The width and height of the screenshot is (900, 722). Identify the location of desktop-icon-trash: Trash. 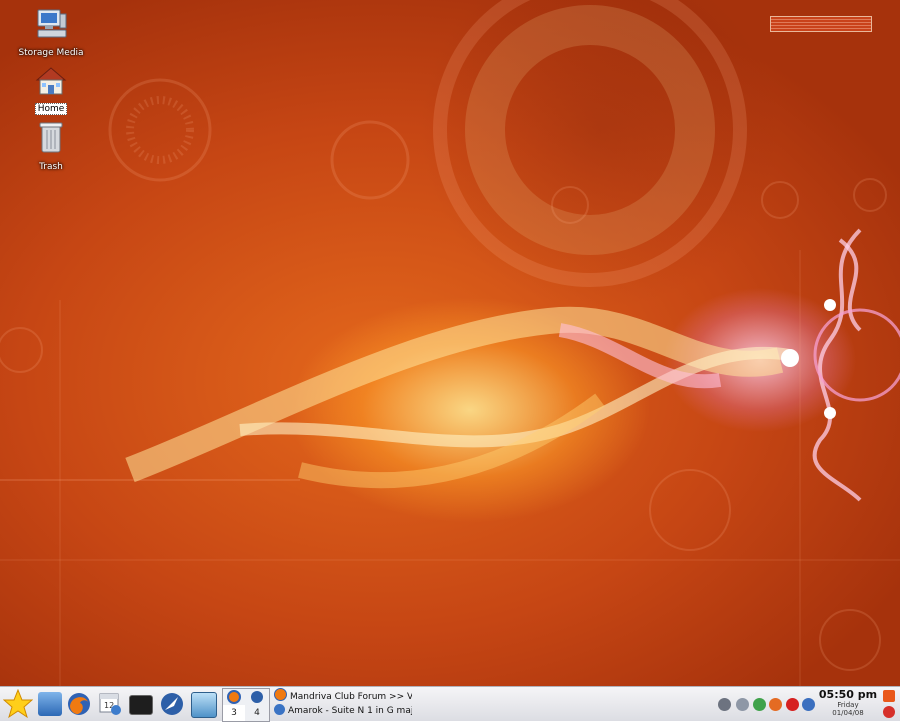
(51, 146).